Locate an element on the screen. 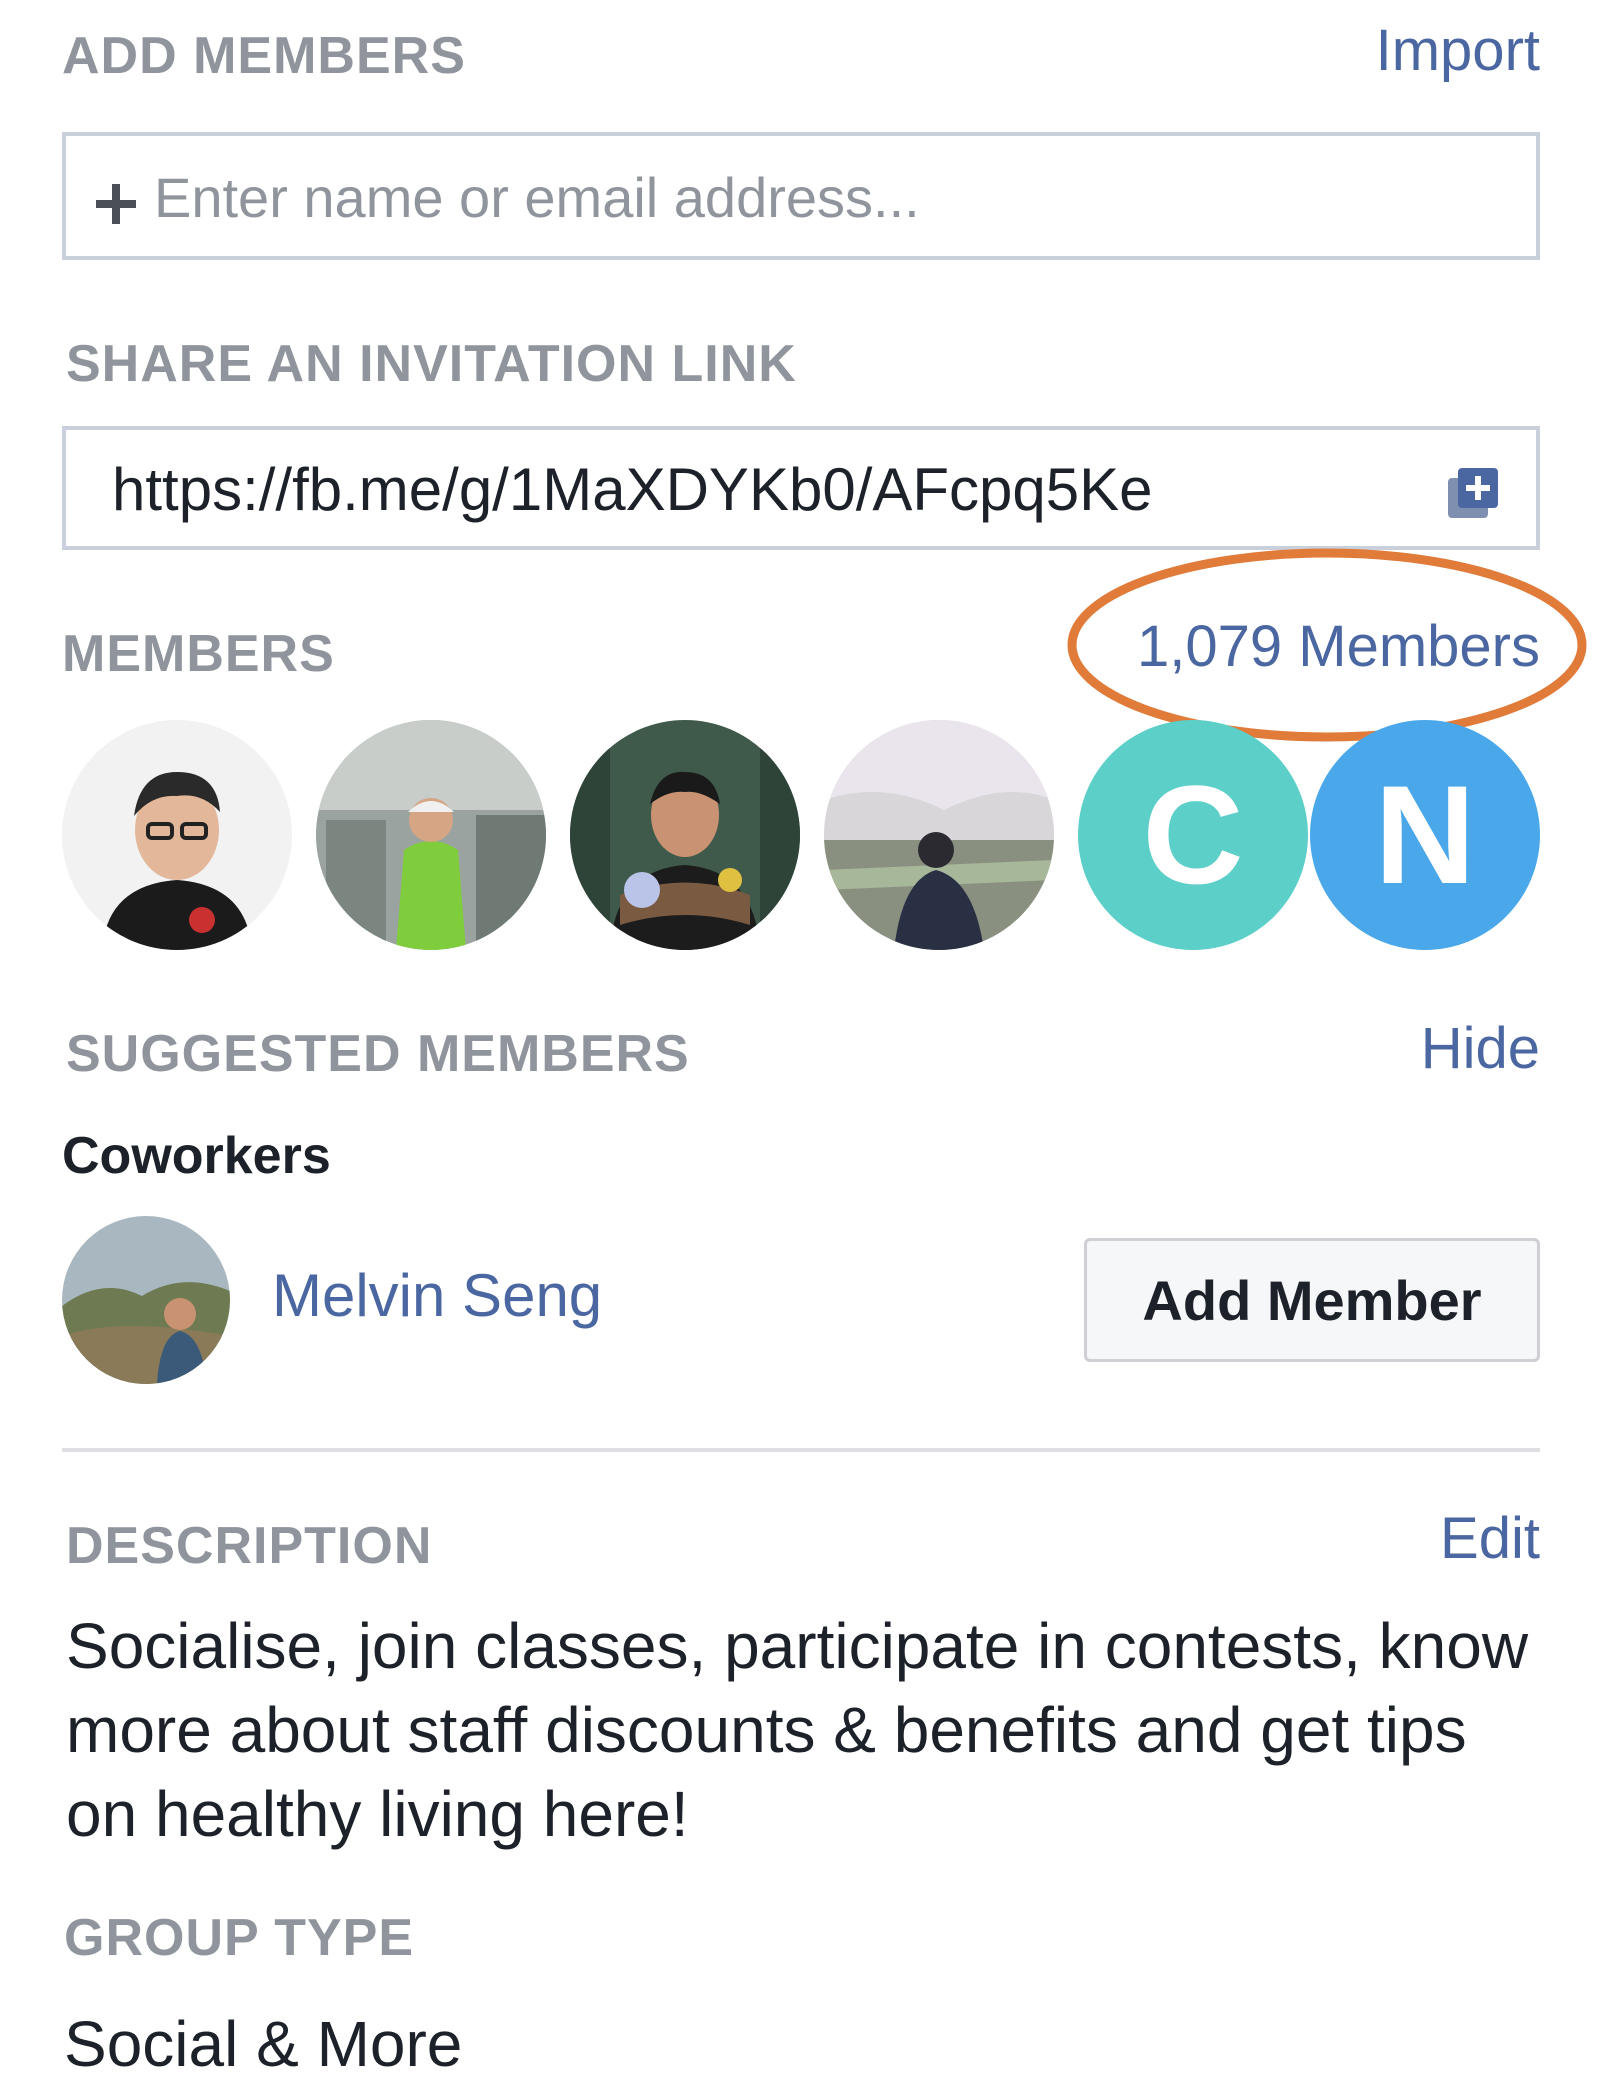  group-type-label: GROUP TYPE is located at coordinates (239, 1938).